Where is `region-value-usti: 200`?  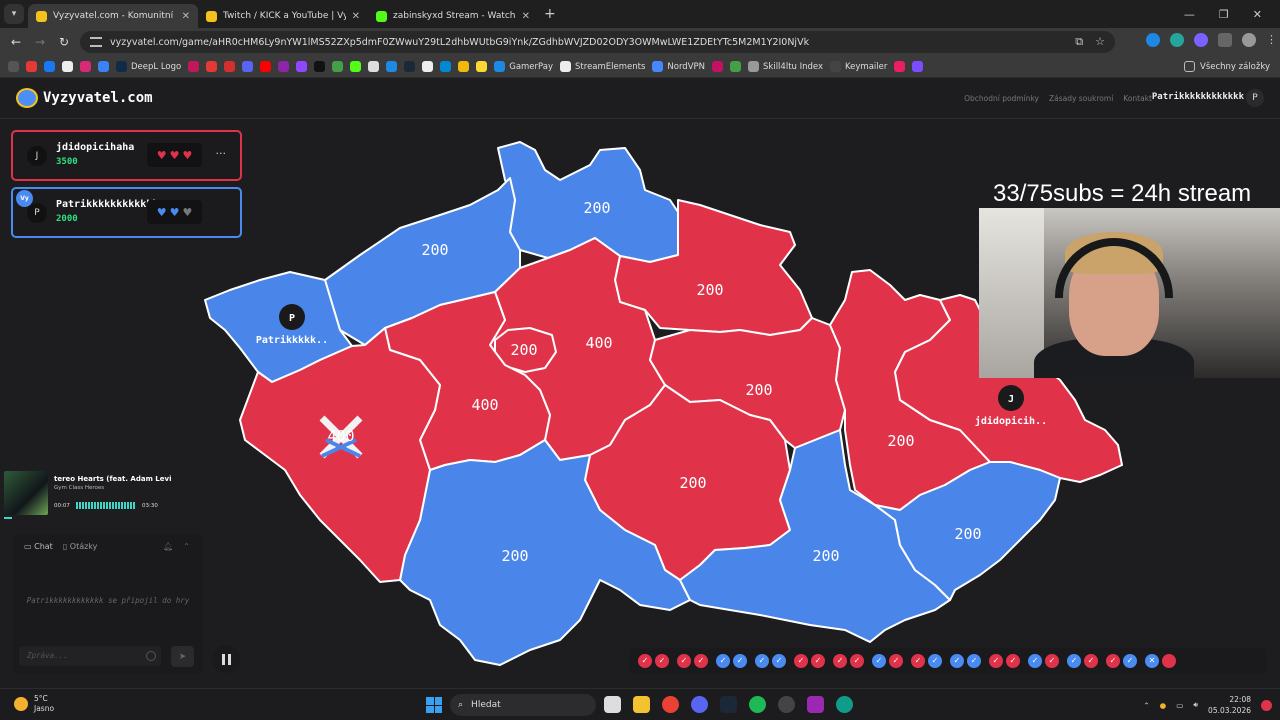 region-value-usti: 200 is located at coordinates (434, 250).